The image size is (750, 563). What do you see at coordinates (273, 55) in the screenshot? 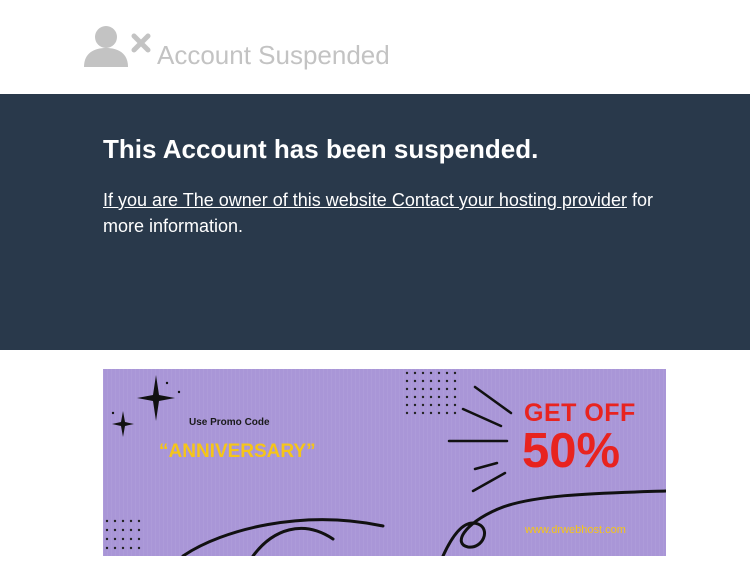
I see `header-title: Account Suspended` at bounding box center [273, 55].